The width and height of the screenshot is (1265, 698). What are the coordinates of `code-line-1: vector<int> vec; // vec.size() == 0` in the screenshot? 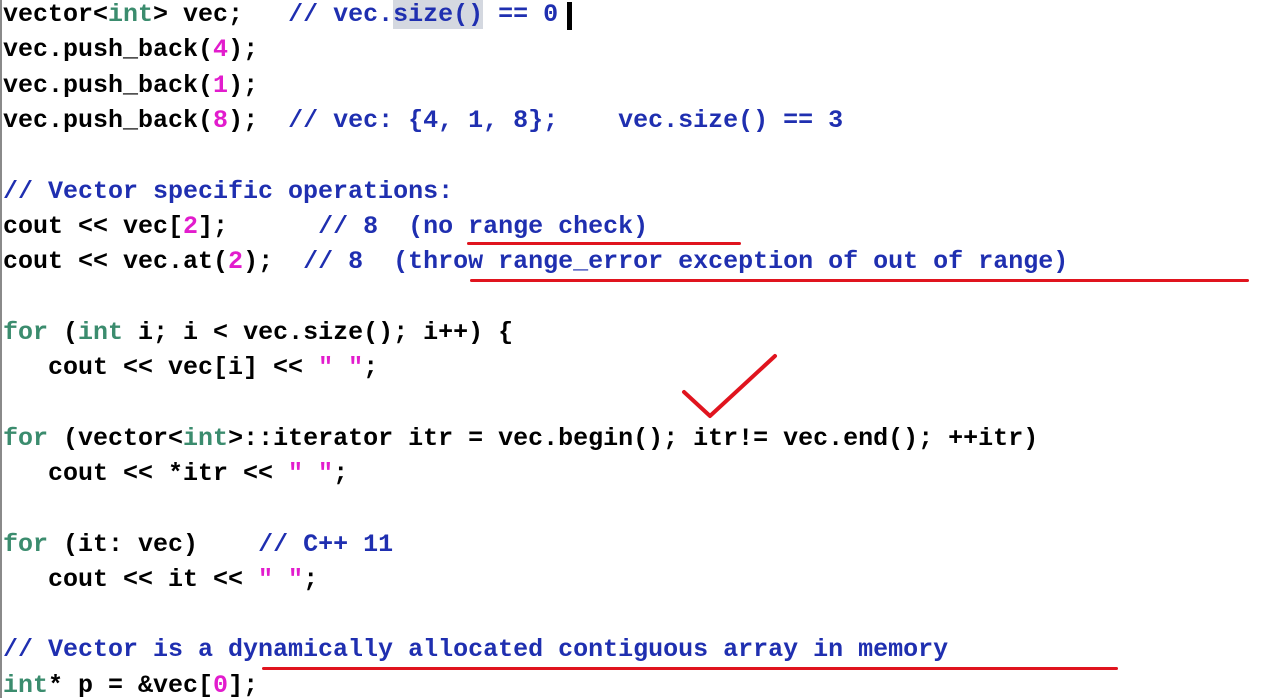 It's located at (280, 16).